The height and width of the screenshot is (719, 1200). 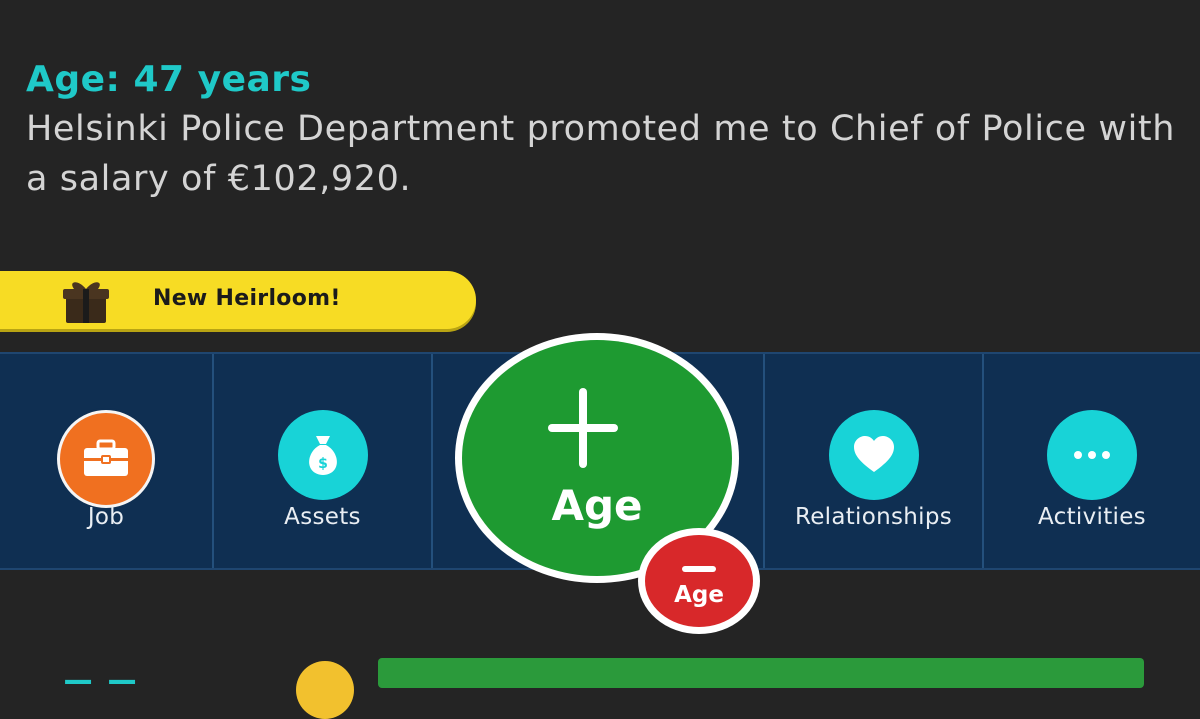 I want to click on job-icon-circle, so click(x=106, y=459).